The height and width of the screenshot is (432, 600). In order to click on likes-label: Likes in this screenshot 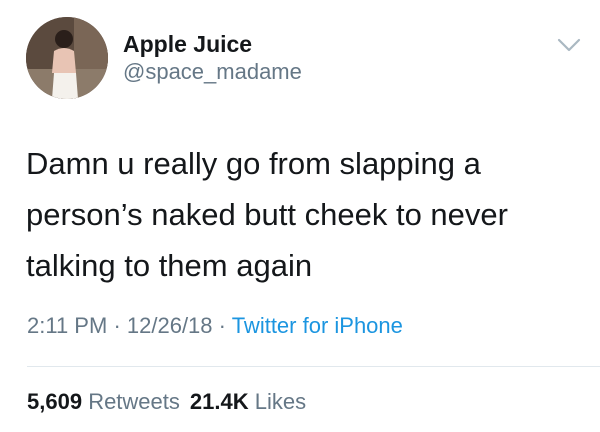, I will do `click(280, 401)`.